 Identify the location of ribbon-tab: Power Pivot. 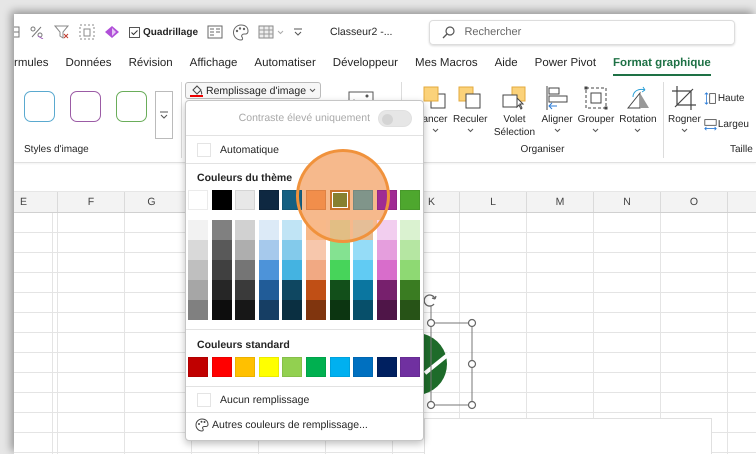
(565, 64).